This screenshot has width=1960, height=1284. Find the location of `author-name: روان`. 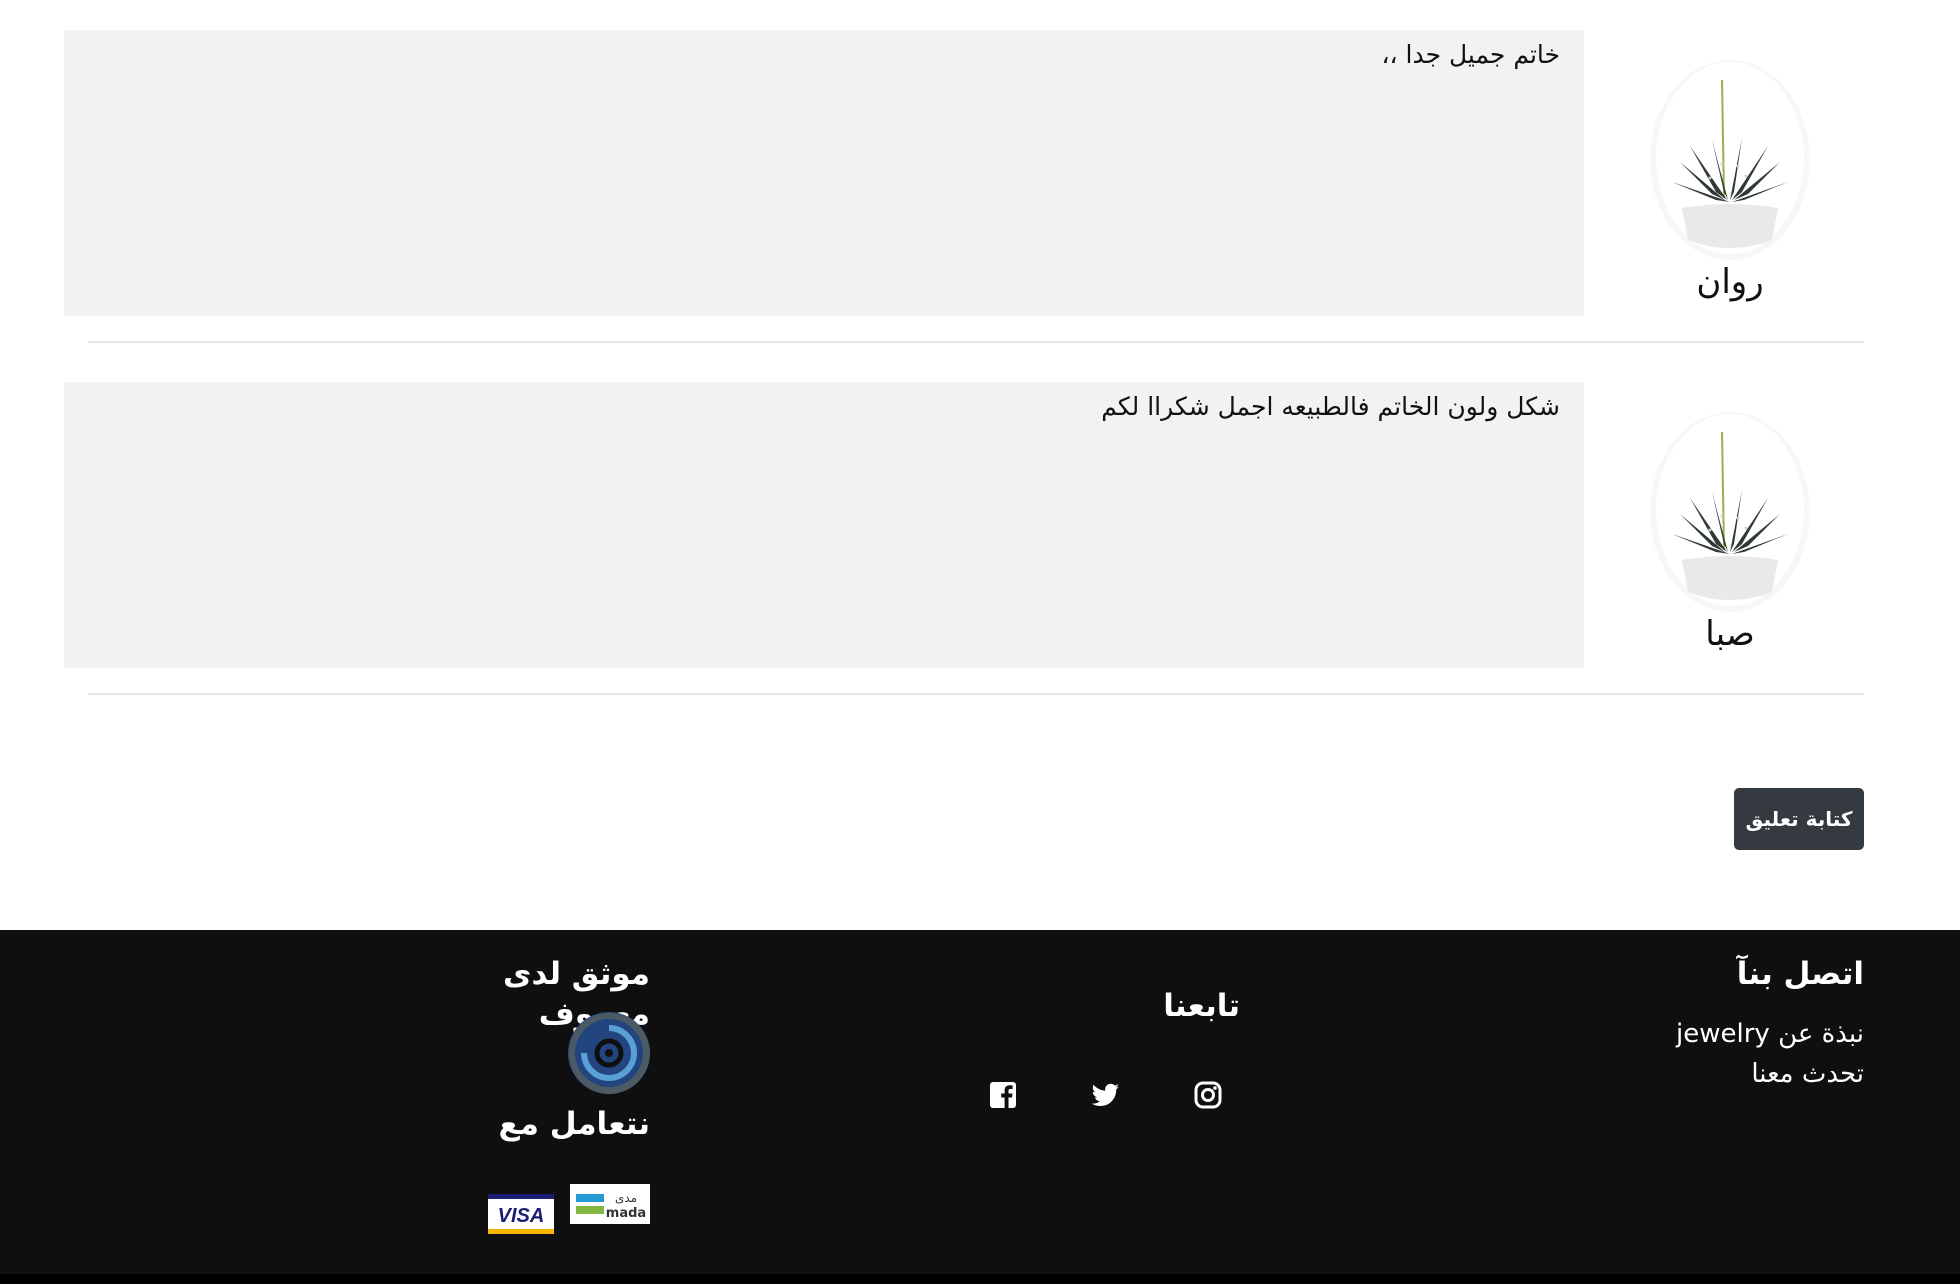

author-name: روان is located at coordinates (1730, 282).